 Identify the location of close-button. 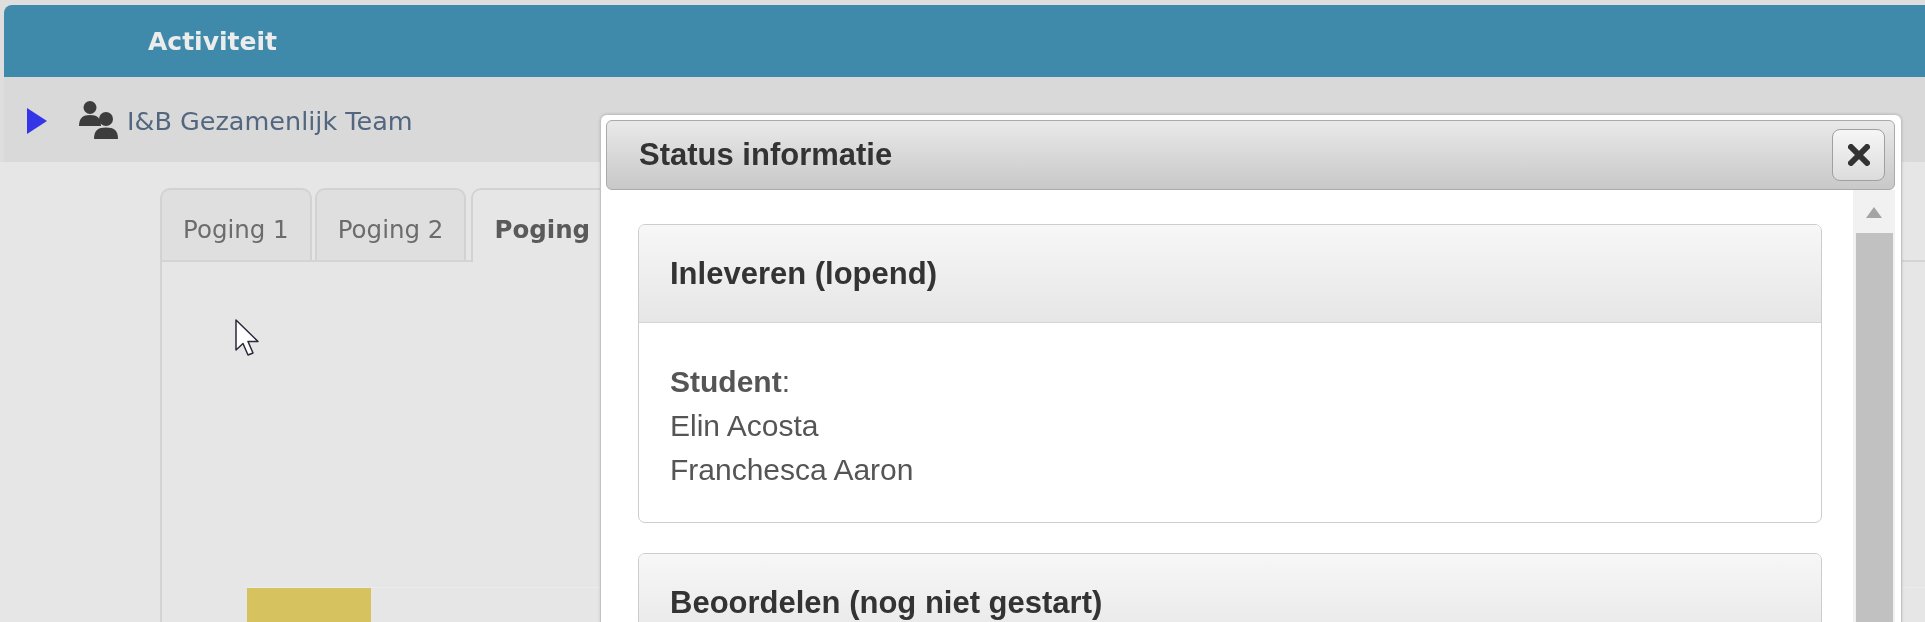
(1858, 155).